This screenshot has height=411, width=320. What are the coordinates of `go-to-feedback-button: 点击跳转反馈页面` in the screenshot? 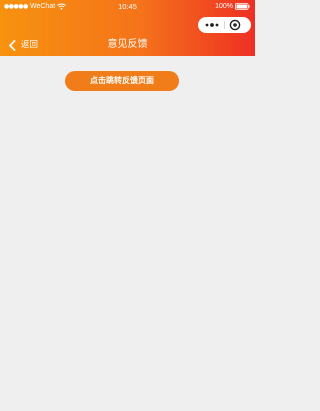 It's located at (122, 81).